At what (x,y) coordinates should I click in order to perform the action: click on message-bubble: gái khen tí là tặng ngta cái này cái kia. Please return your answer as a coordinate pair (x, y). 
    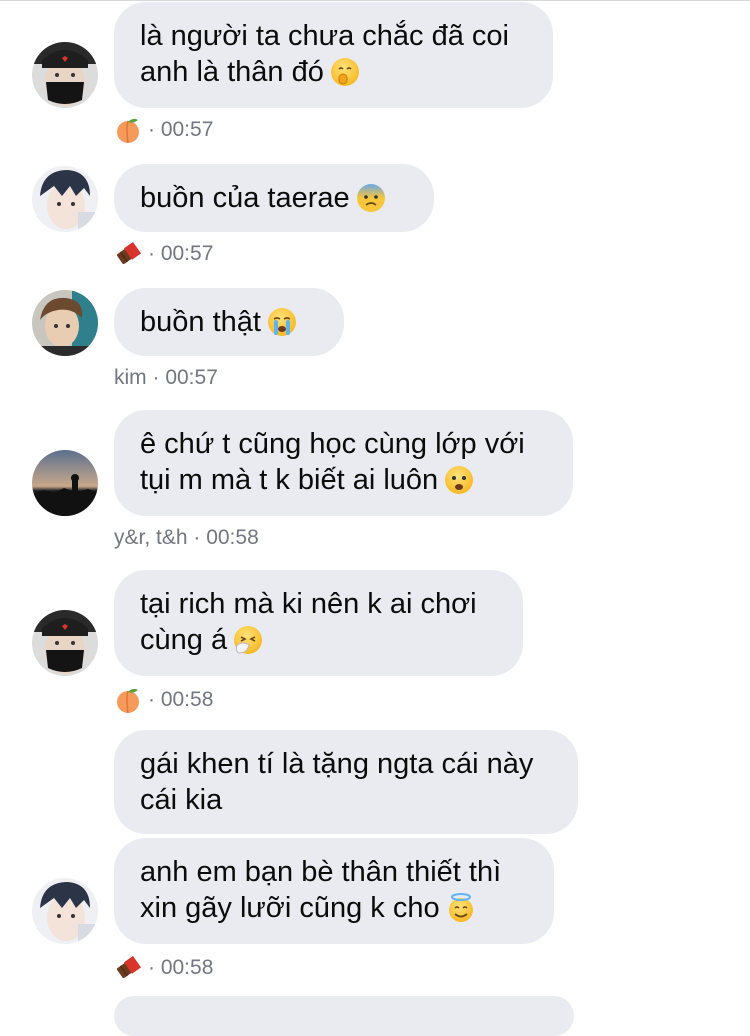
    Looking at the image, I should click on (346, 782).